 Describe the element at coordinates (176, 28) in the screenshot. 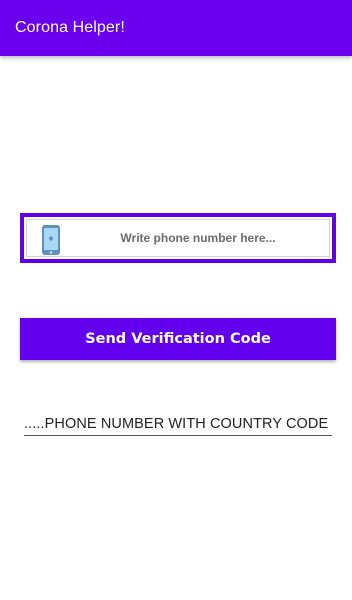

I see `app-bar: Corona Helper!` at that location.